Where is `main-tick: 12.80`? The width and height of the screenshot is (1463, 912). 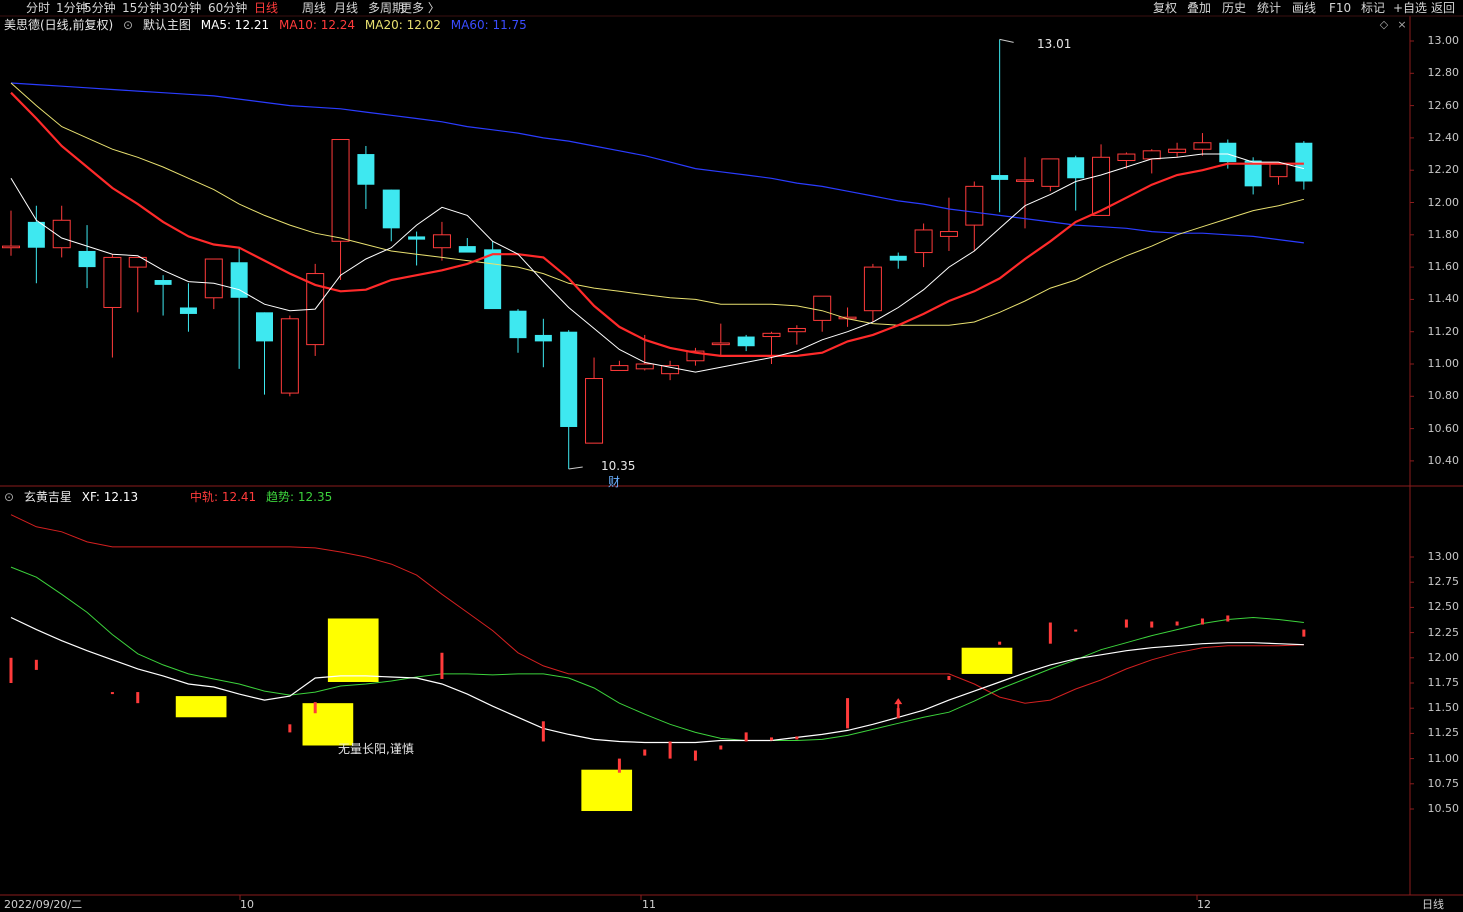
main-tick: 12.80 is located at coordinates (1443, 73).